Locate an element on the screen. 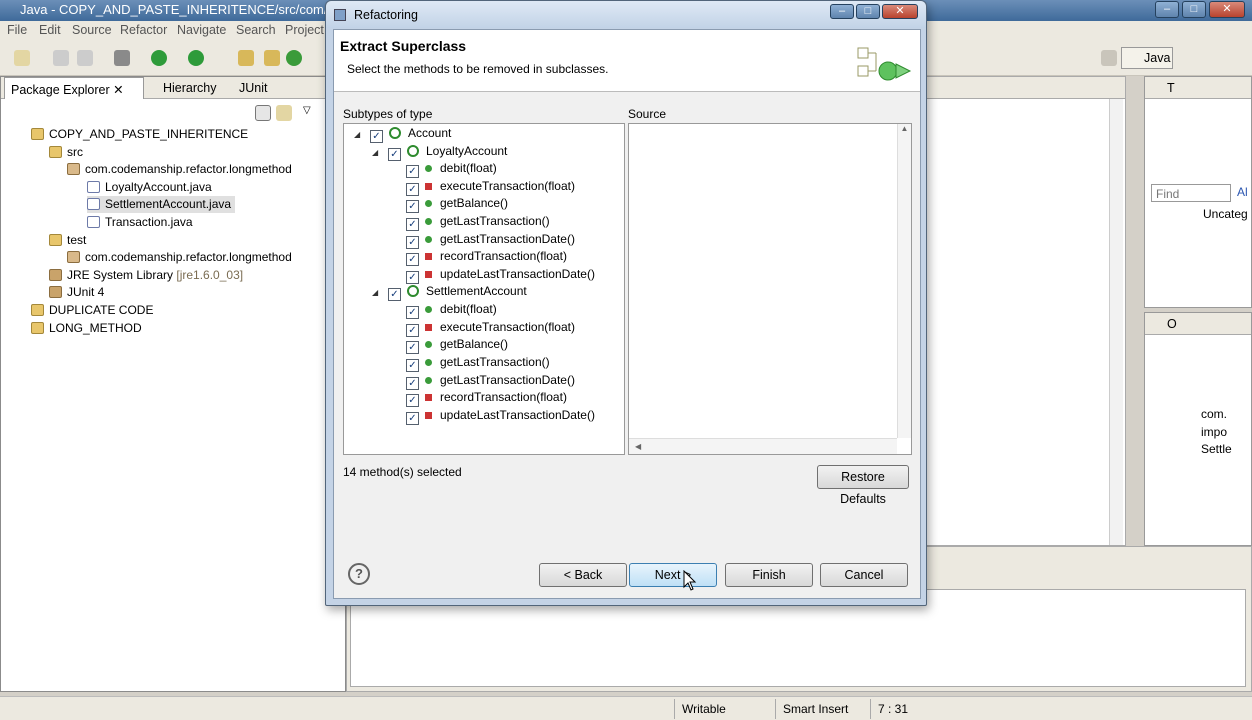 The height and width of the screenshot is (720, 1252). view-menu-icon: ▽ is located at coordinates (311, 113).